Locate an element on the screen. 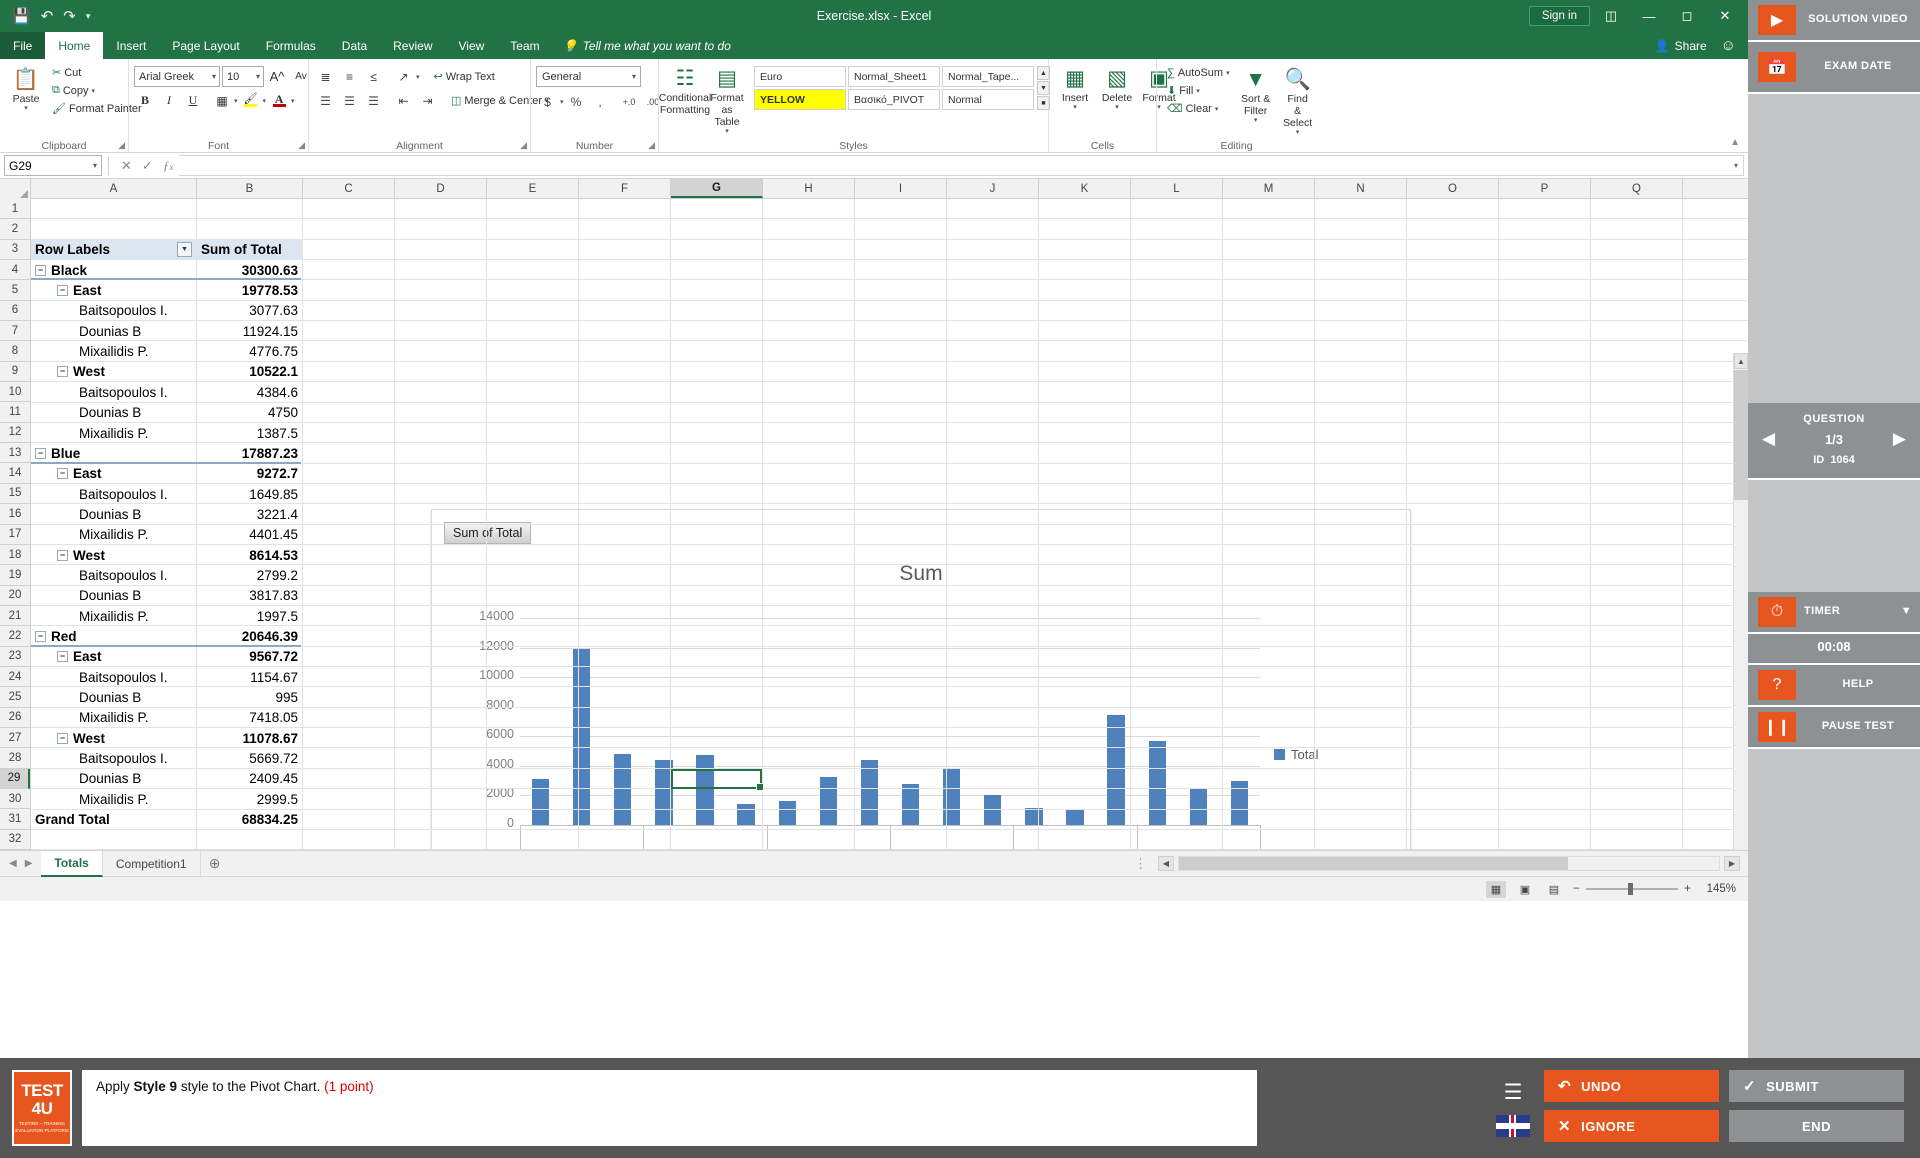 The height and width of the screenshot is (1158, 1920). column-header-k: K is located at coordinates (1085, 188).